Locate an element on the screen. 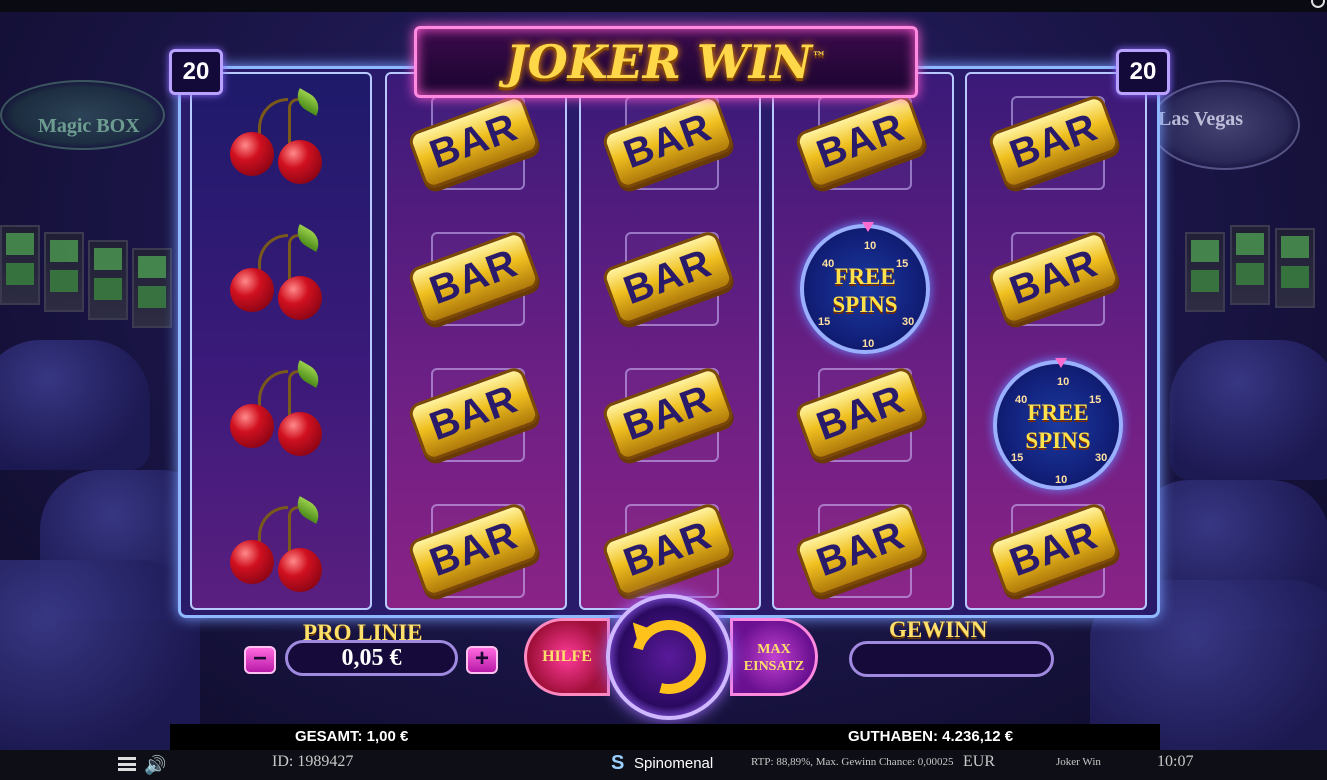 The width and height of the screenshot is (1327, 780). session-id: ID: 1989427 is located at coordinates (313, 761).